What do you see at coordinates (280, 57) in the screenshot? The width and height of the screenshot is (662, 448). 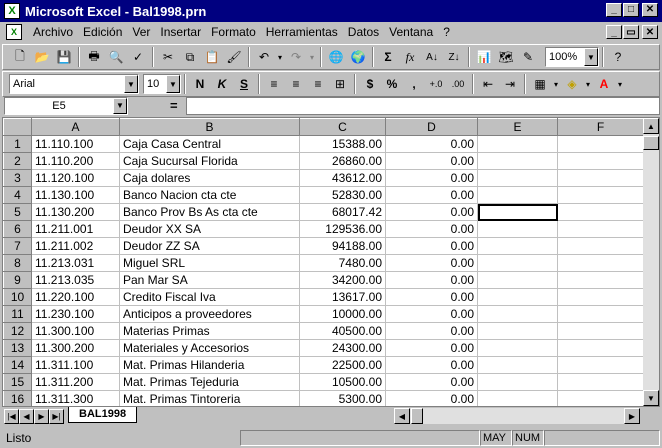 I see `undo-dropdown-icon: ▾` at bounding box center [280, 57].